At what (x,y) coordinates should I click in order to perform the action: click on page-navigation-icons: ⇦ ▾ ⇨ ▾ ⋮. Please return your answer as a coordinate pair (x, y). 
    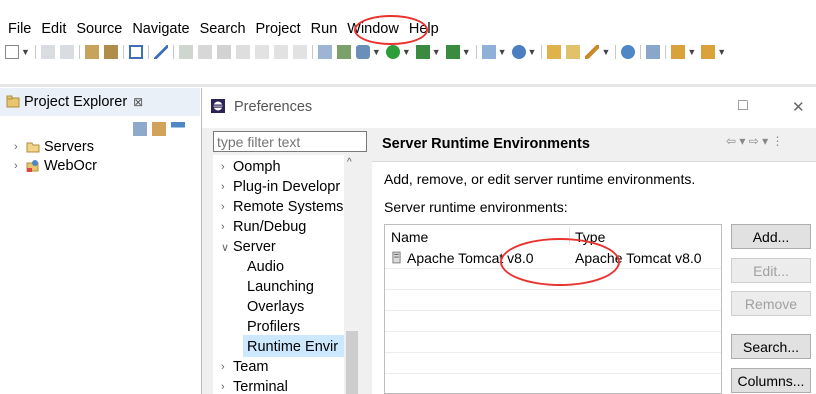
    Looking at the image, I should click on (755, 141).